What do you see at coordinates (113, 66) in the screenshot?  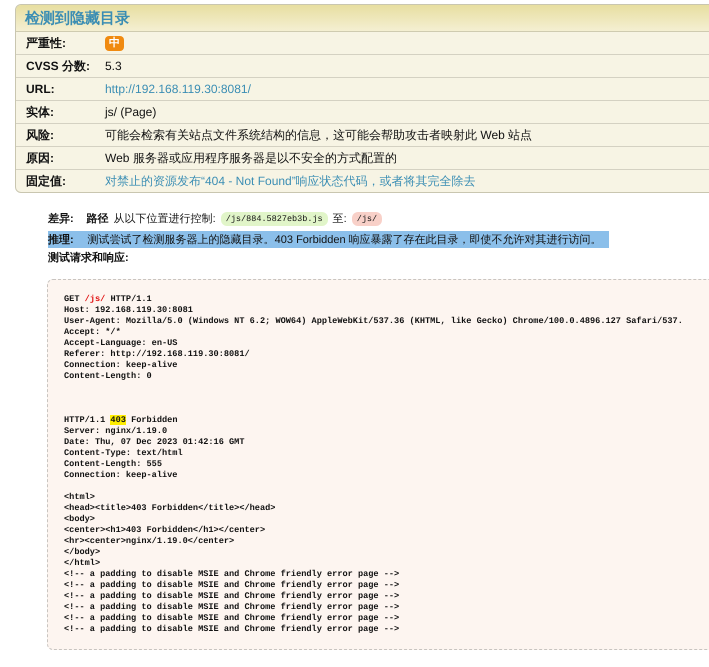 I see `field-value: 5.3` at bounding box center [113, 66].